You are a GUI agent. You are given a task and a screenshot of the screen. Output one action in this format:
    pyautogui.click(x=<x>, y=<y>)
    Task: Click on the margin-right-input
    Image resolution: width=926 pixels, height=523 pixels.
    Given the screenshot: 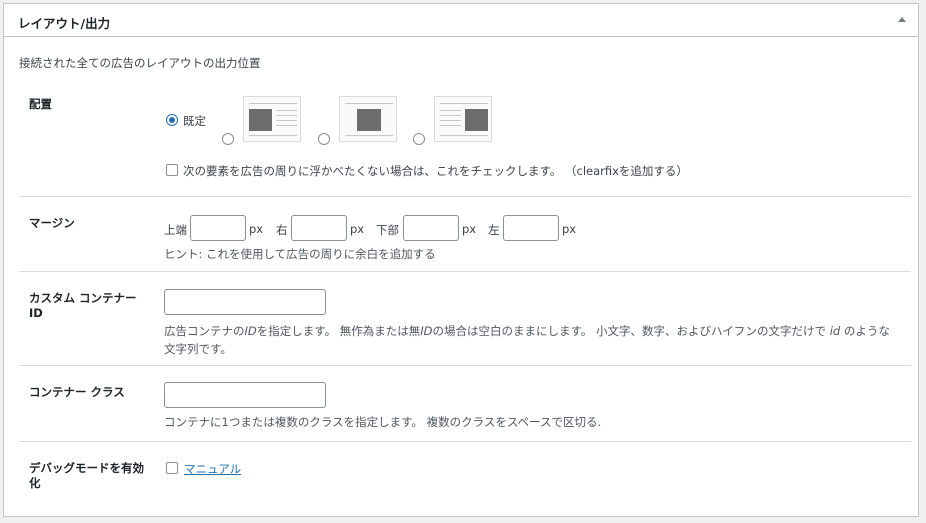 What is the action you would take?
    pyautogui.click(x=319, y=228)
    